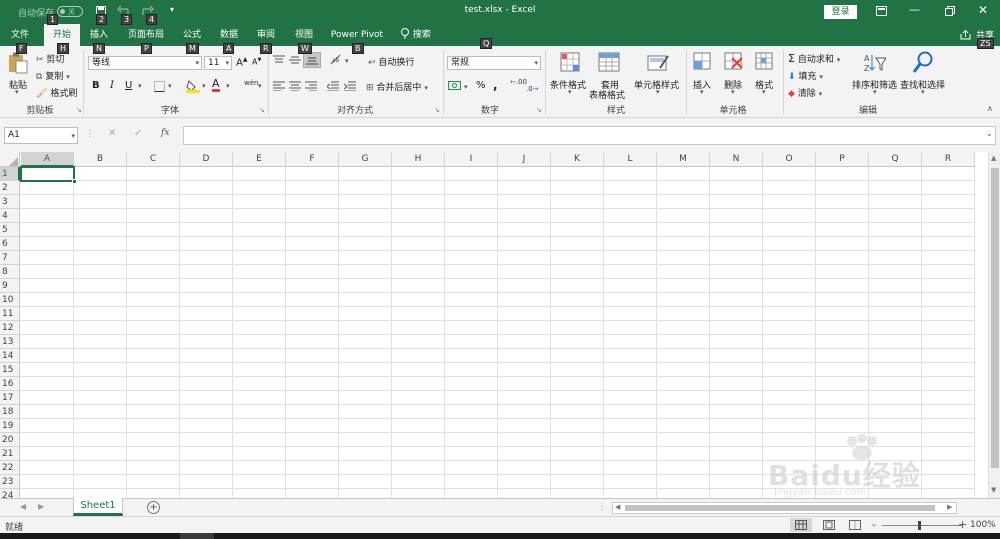 The height and width of the screenshot is (539, 1000). I want to click on row-header: 5, so click(10, 230).